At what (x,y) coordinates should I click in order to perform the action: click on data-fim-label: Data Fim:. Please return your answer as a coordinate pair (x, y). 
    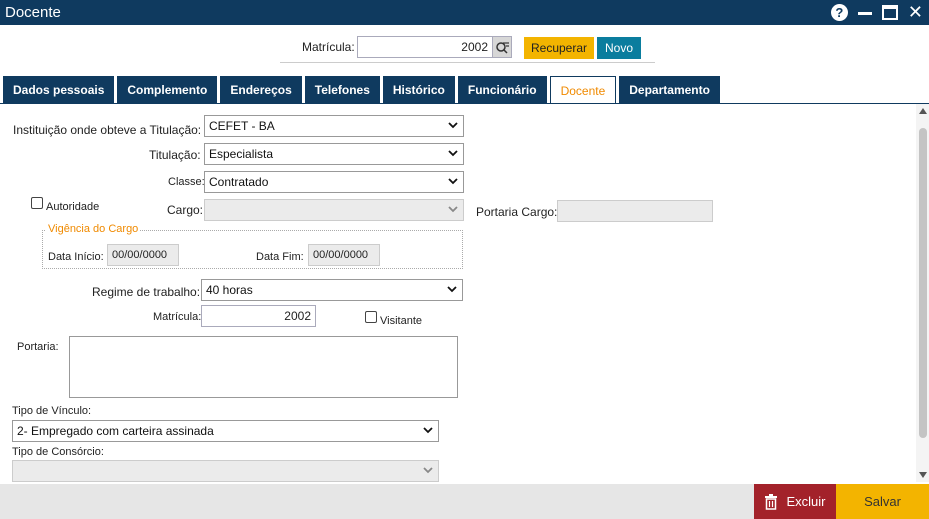
    Looking at the image, I should click on (280, 257).